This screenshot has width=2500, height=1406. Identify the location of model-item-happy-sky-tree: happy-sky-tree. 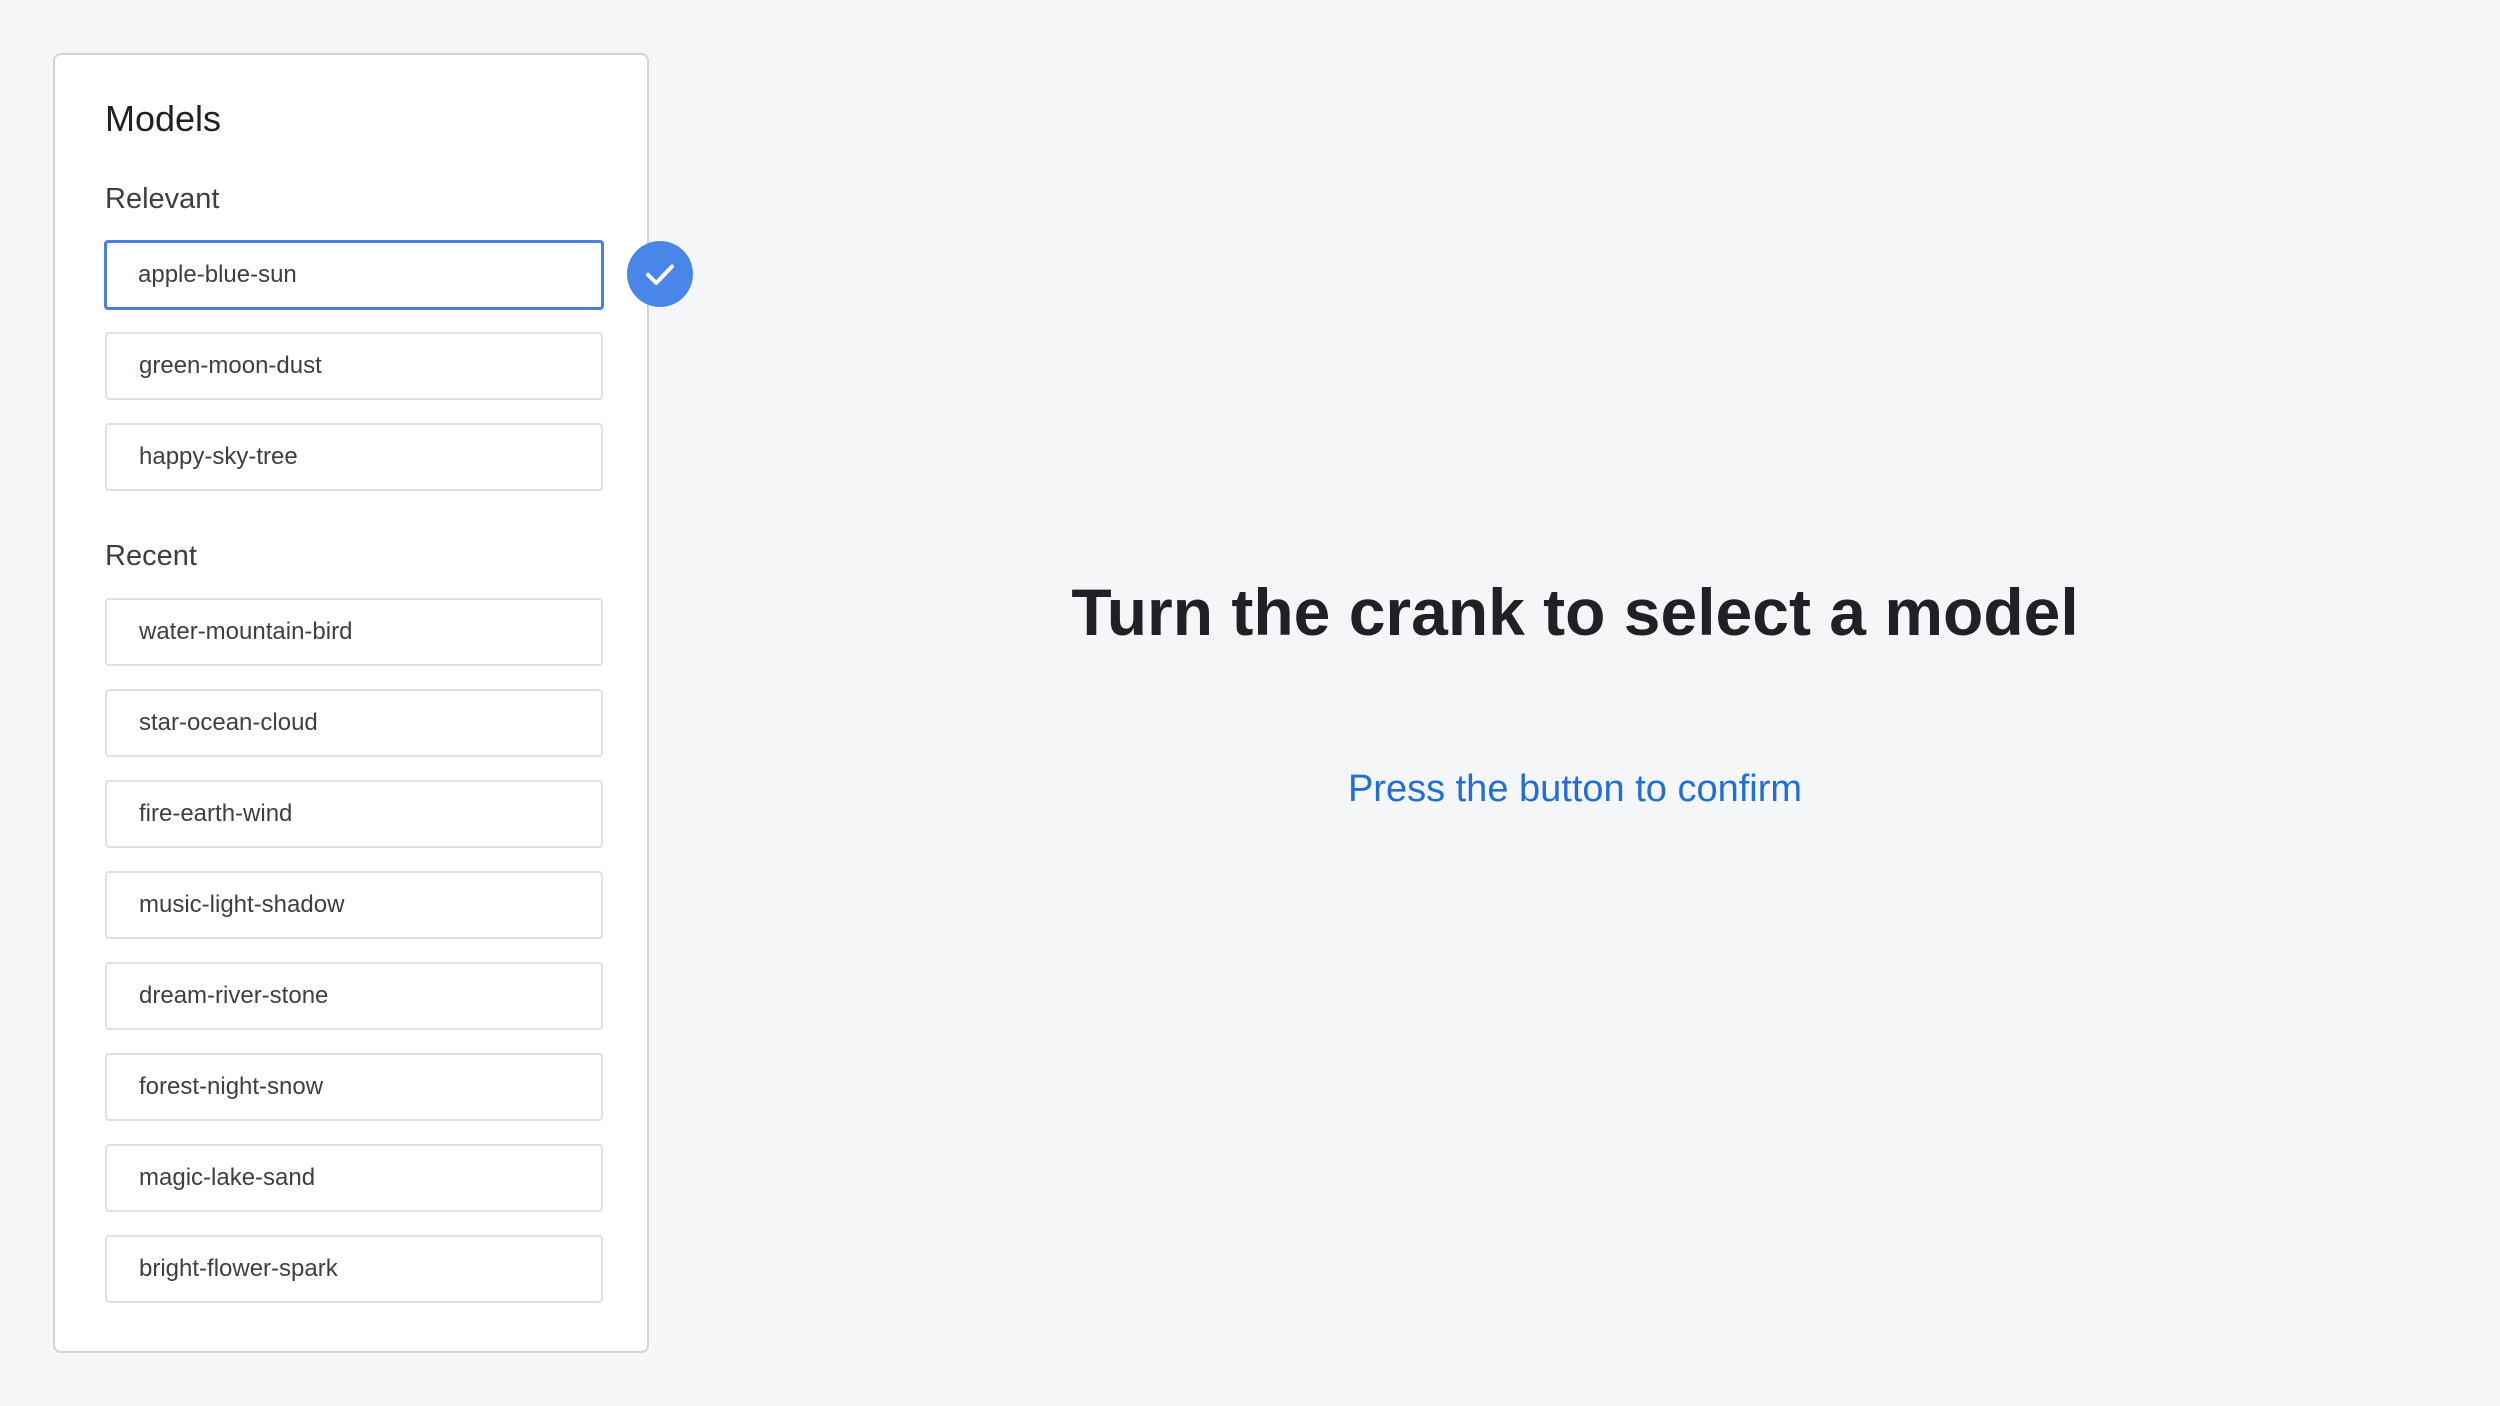
(354, 457).